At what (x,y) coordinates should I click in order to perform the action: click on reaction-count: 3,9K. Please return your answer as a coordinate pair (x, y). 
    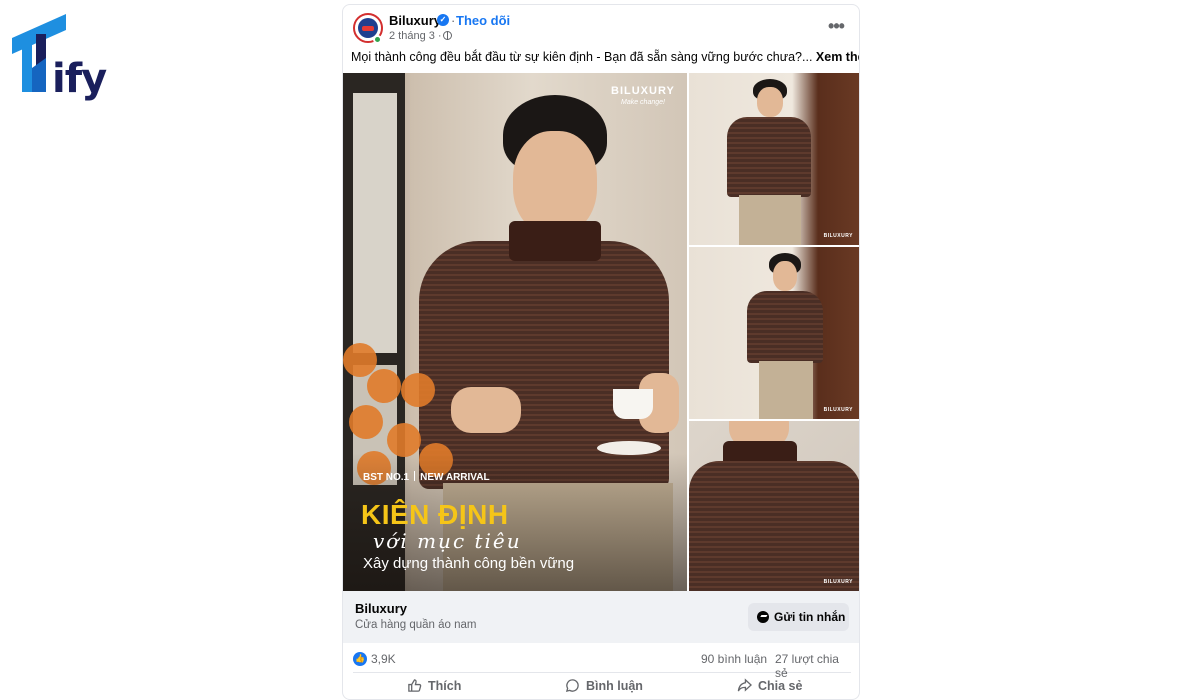
    Looking at the image, I should click on (383, 659).